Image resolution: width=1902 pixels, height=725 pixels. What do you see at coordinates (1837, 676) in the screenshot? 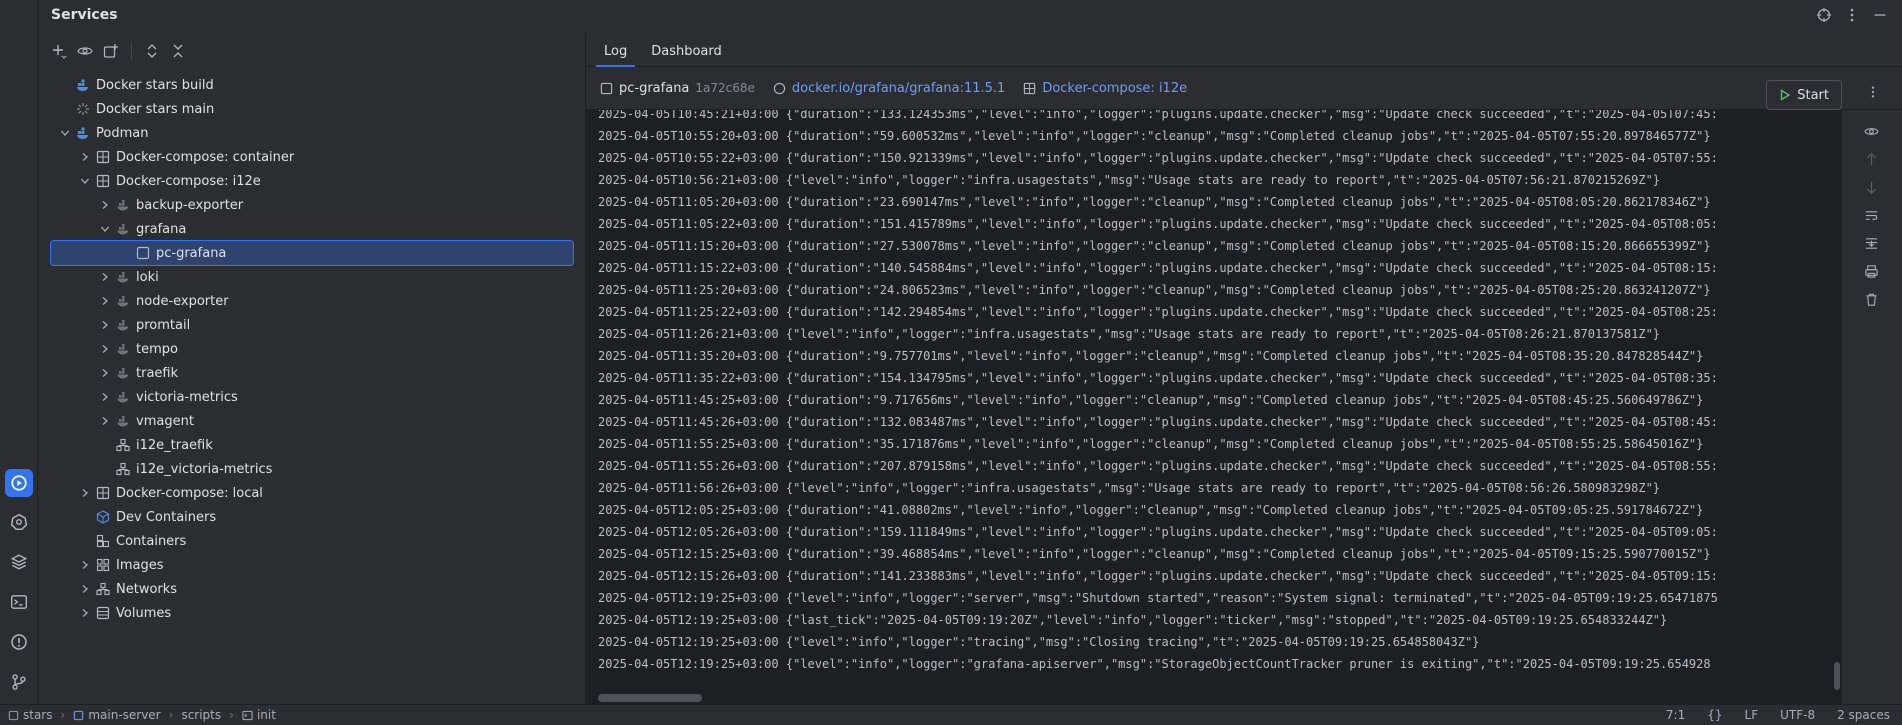
I see `vertical-scrollbar` at bounding box center [1837, 676].